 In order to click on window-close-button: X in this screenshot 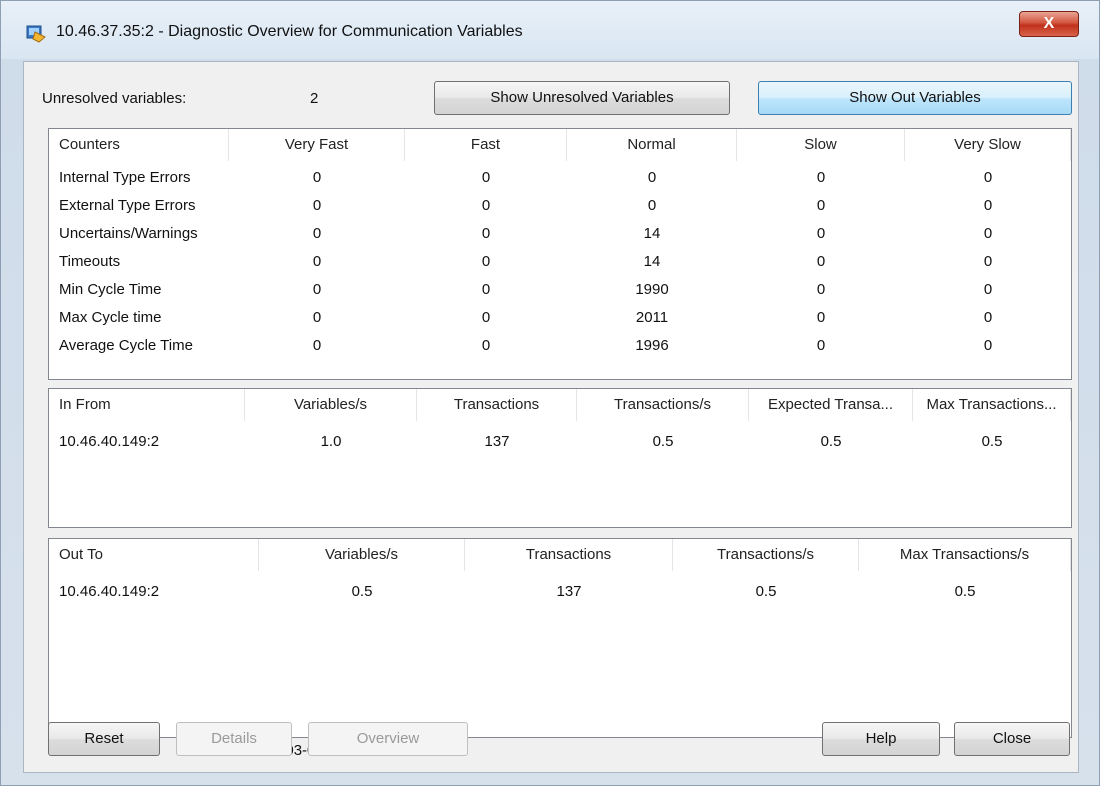, I will do `click(1049, 24)`.